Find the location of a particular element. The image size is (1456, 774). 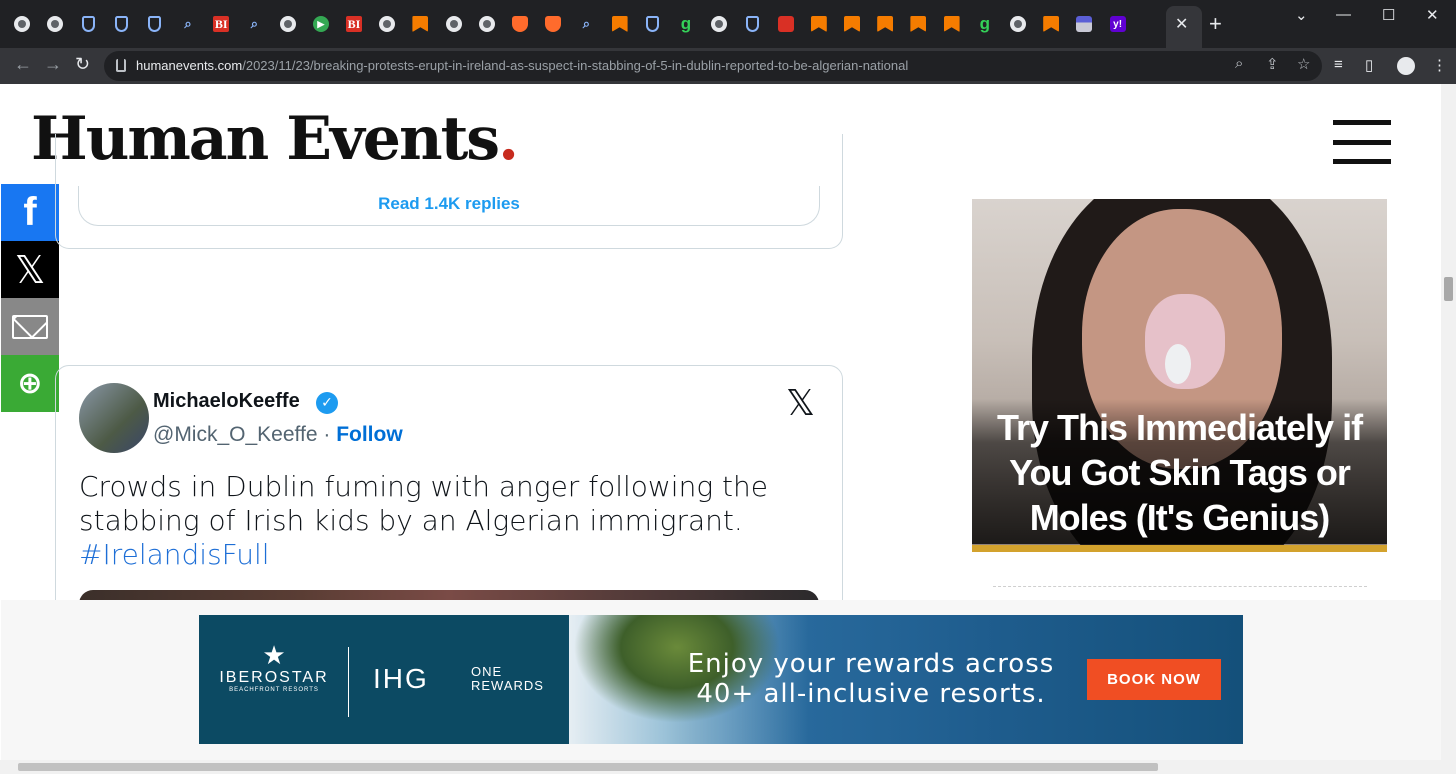

close-tab-icon: ✕ is located at coordinates (1181, 24).